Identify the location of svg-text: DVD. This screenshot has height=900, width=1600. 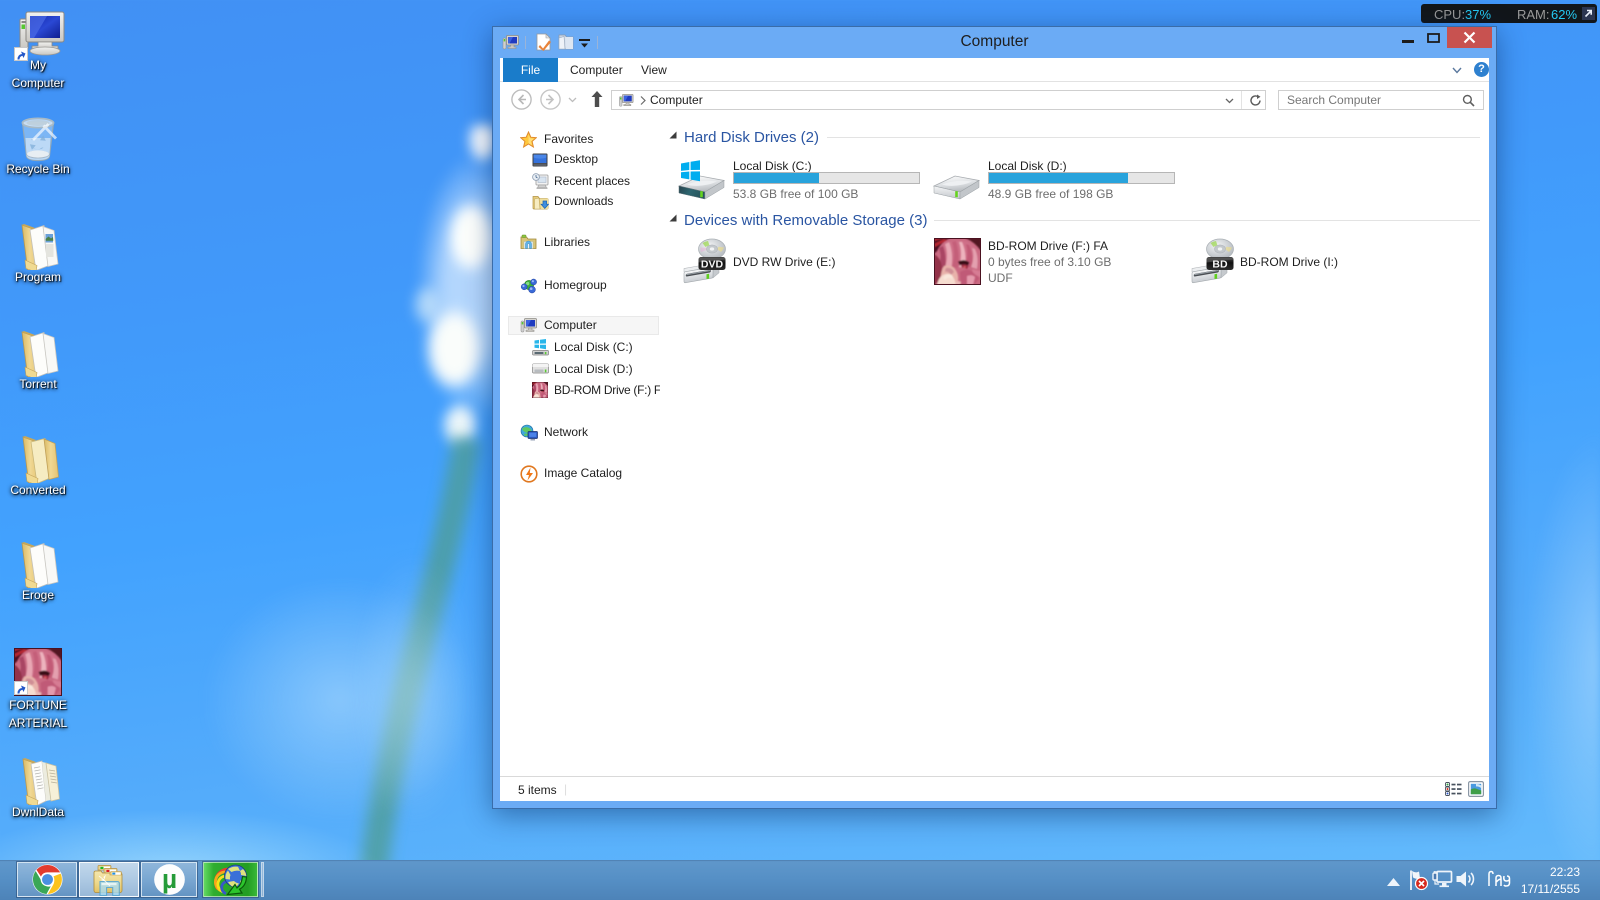
(712, 265).